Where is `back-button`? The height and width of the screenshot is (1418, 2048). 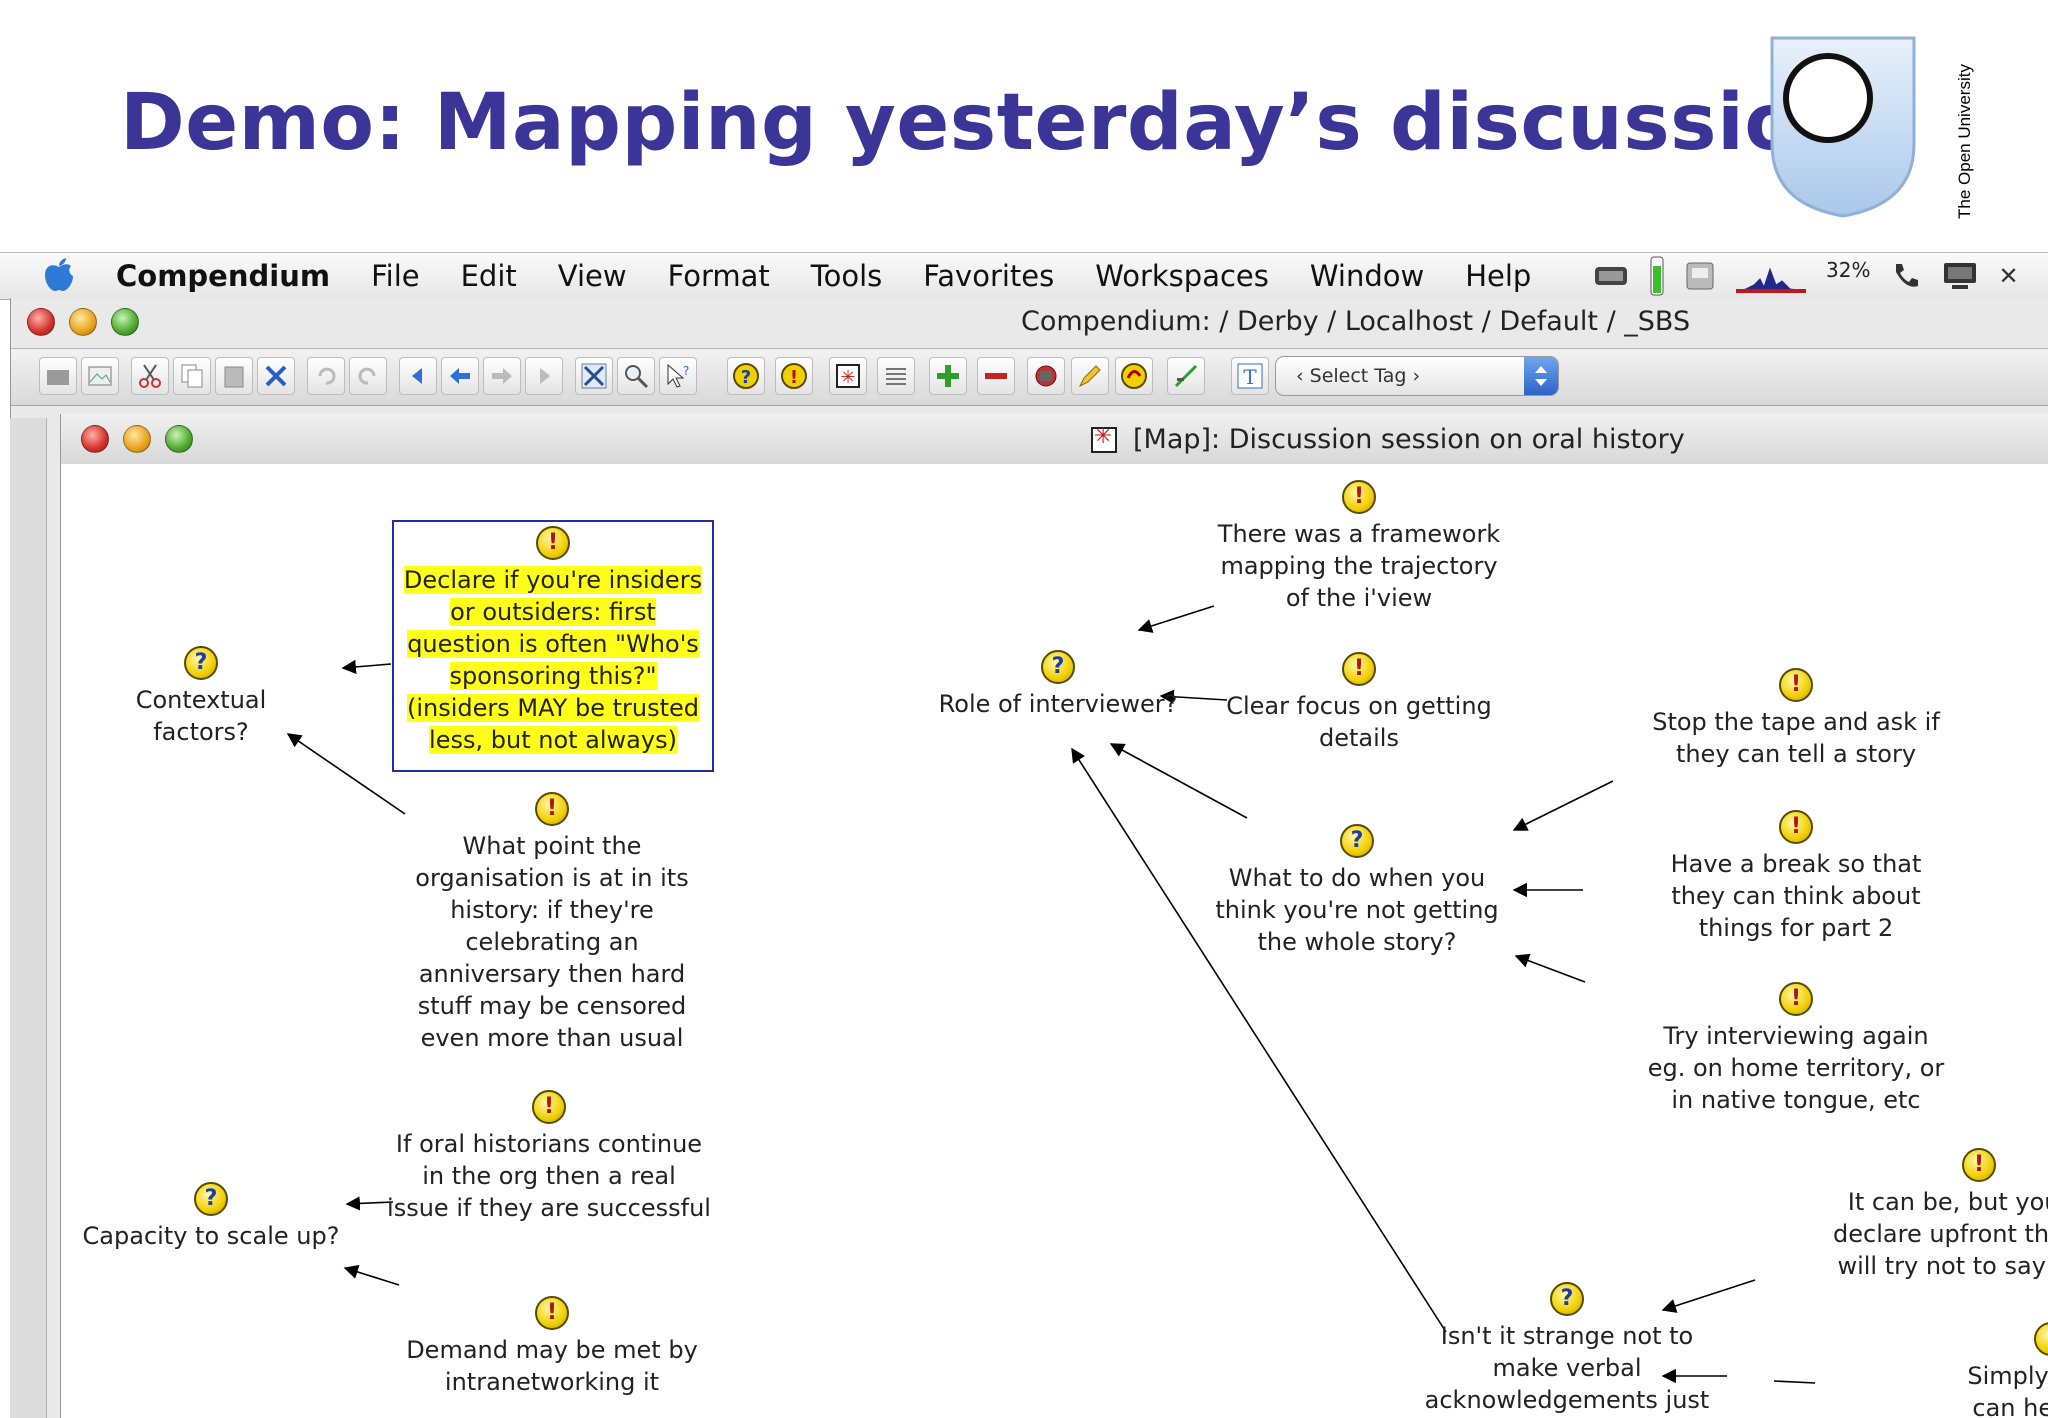
back-button is located at coordinates (418, 376).